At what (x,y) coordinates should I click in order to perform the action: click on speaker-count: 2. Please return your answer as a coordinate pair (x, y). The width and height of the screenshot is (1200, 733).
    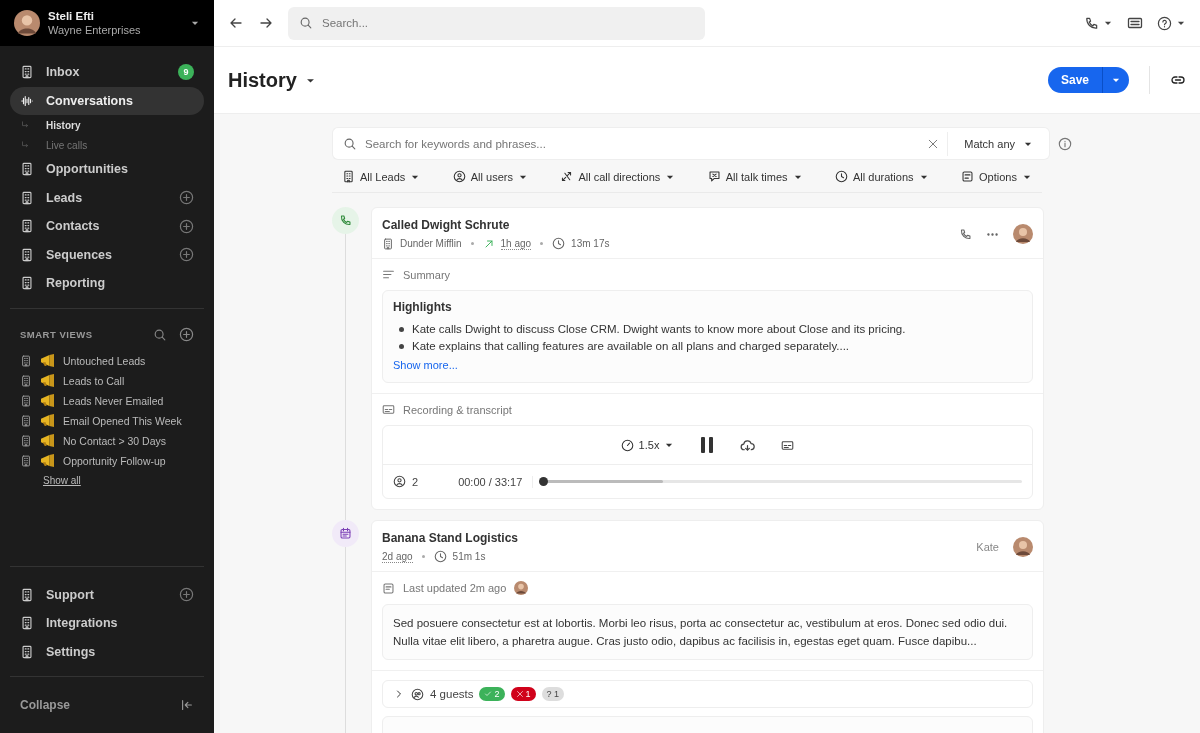
    Looking at the image, I should click on (415, 481).